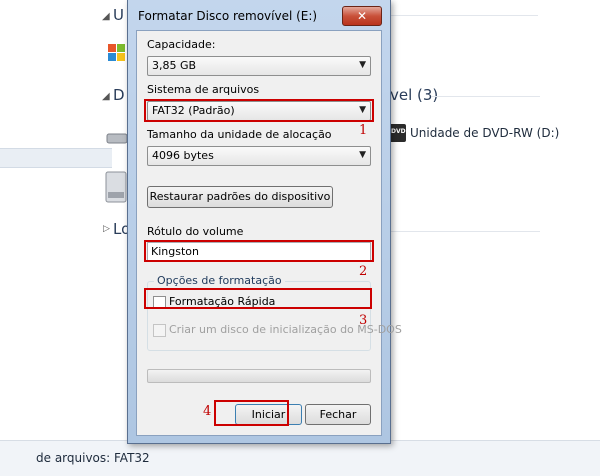 The height and width of the screenshot is (476, 600). I want to click on highlight-start-button, so click(251, 413).